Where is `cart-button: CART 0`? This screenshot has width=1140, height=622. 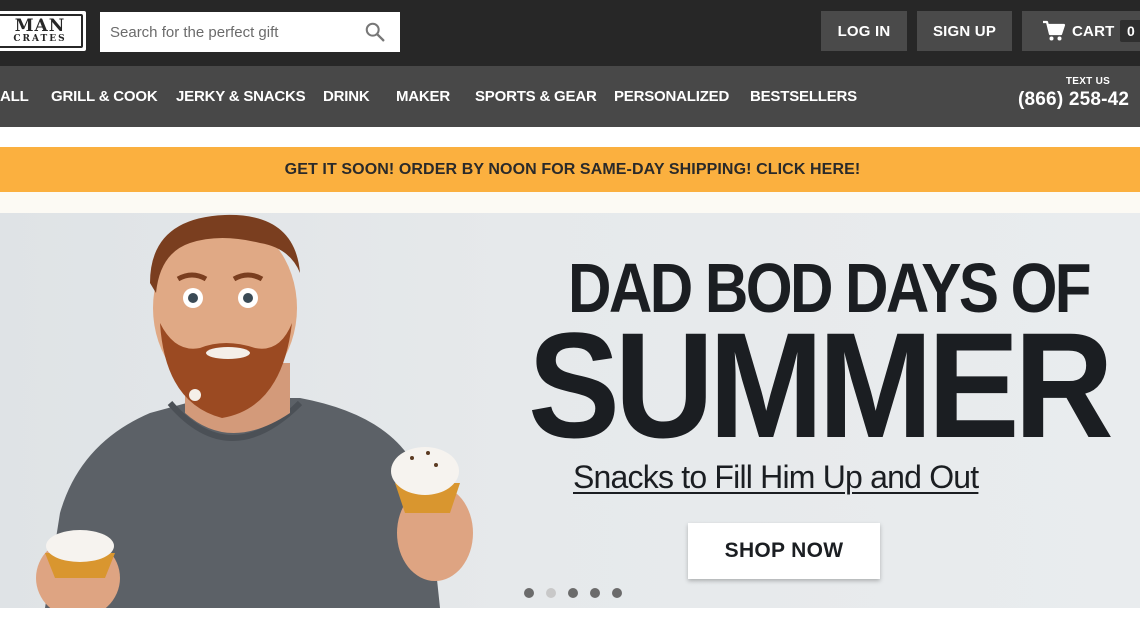
cart-button: CART 0 is located at coordinates (1081, 31).